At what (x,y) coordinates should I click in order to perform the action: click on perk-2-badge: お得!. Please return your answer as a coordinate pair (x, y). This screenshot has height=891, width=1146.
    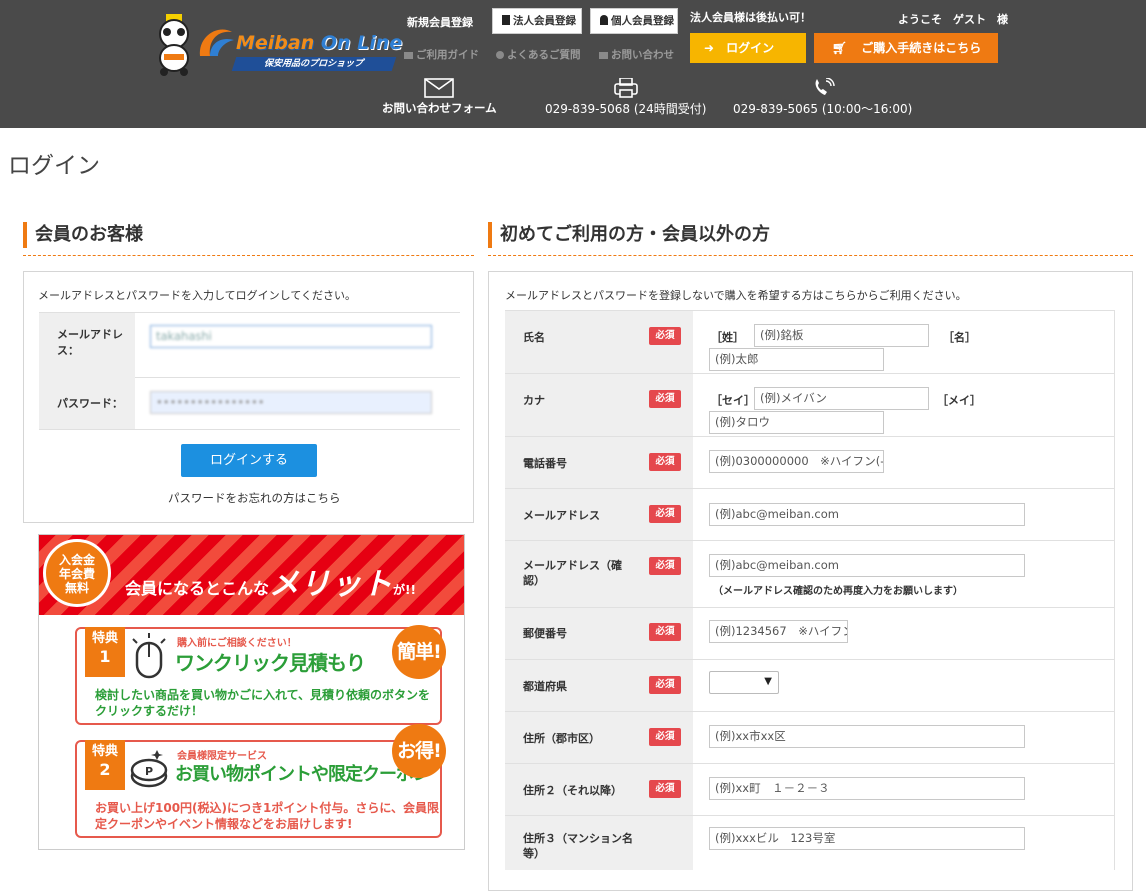
    Looking at the image, I should click on (419, 751).